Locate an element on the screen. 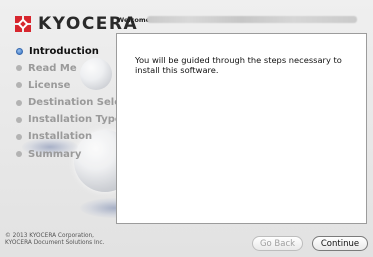 The image size is (373, 257). copyright-line: © 2013 KYOCERA Corporation, is located at coordinates (50, 236).